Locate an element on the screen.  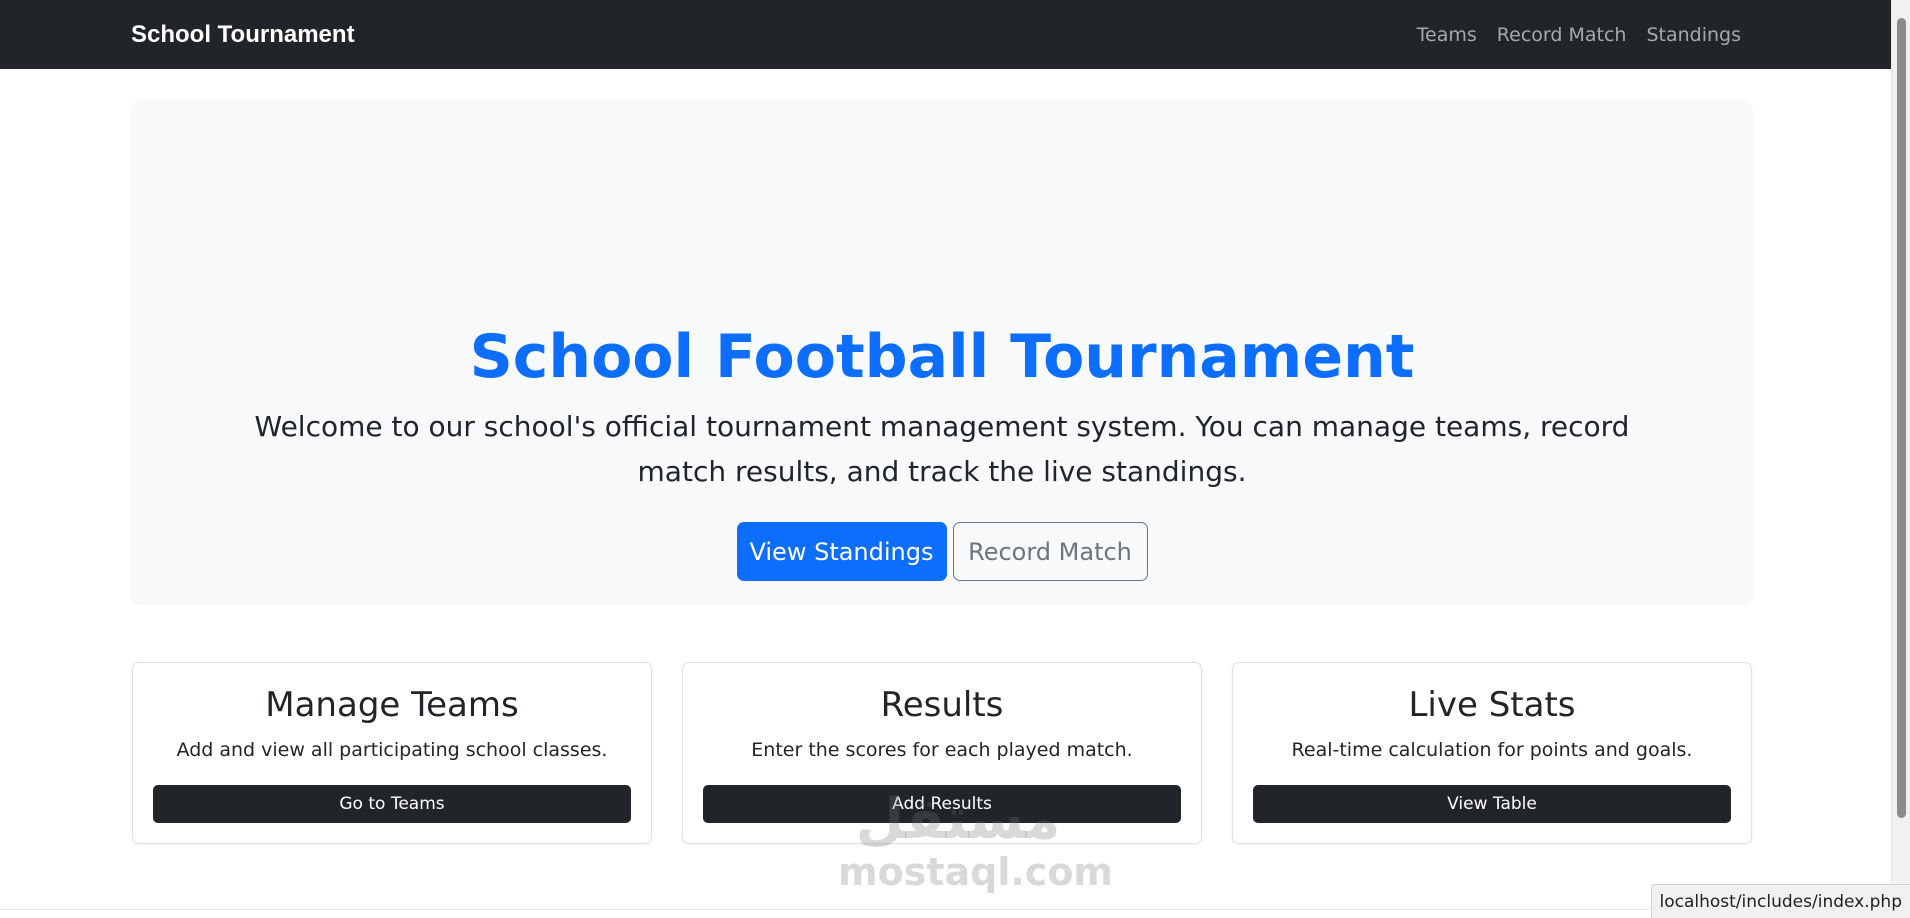
nav-links: Teams Record Match Standings is located at coordinates (1579, 35).